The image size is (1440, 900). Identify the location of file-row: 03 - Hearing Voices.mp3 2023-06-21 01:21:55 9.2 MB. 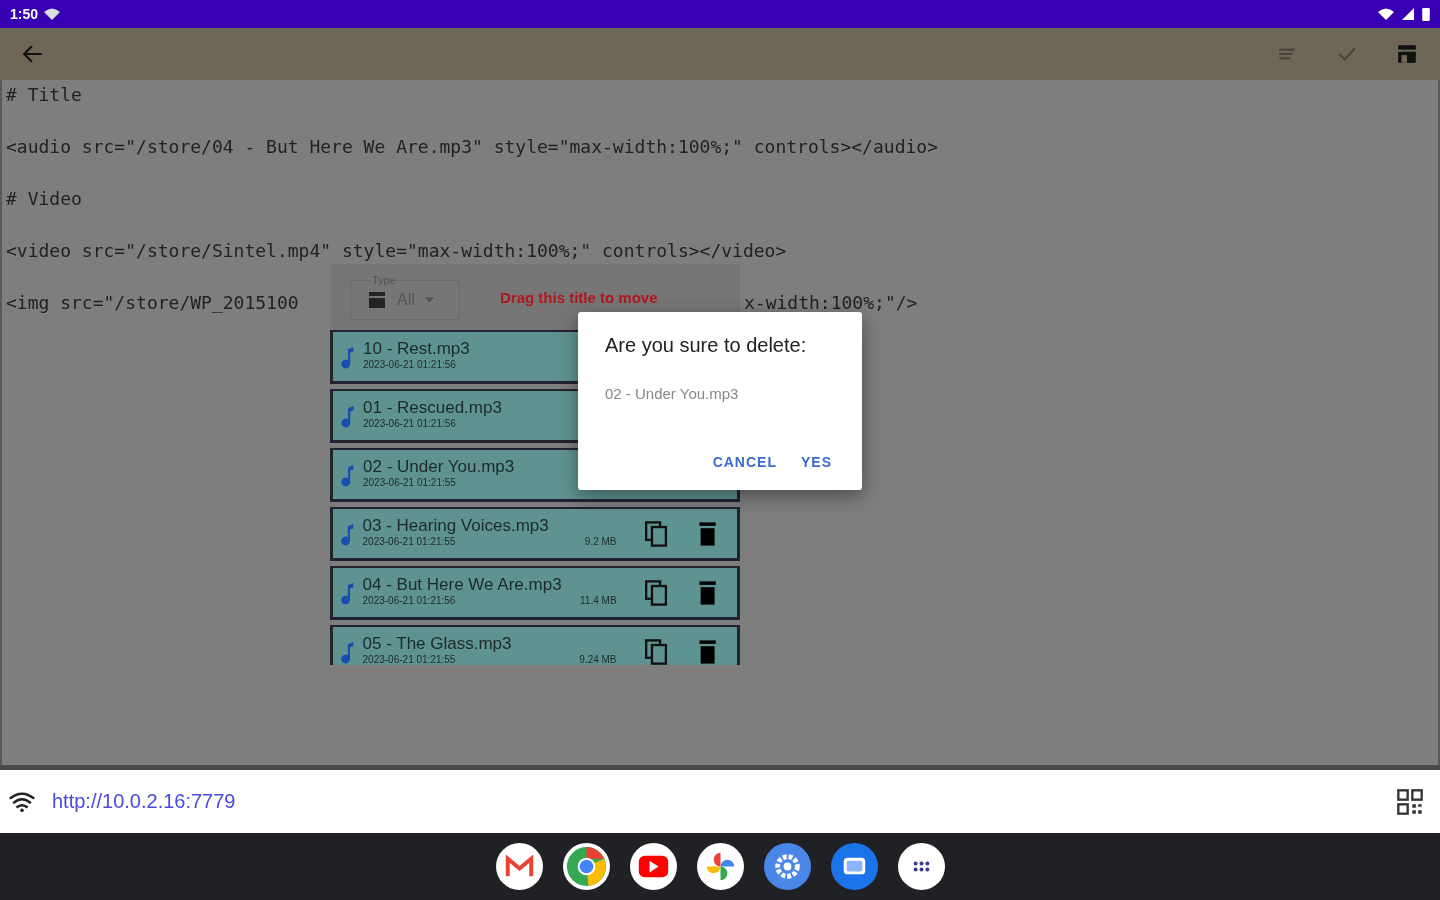
(535, 534).